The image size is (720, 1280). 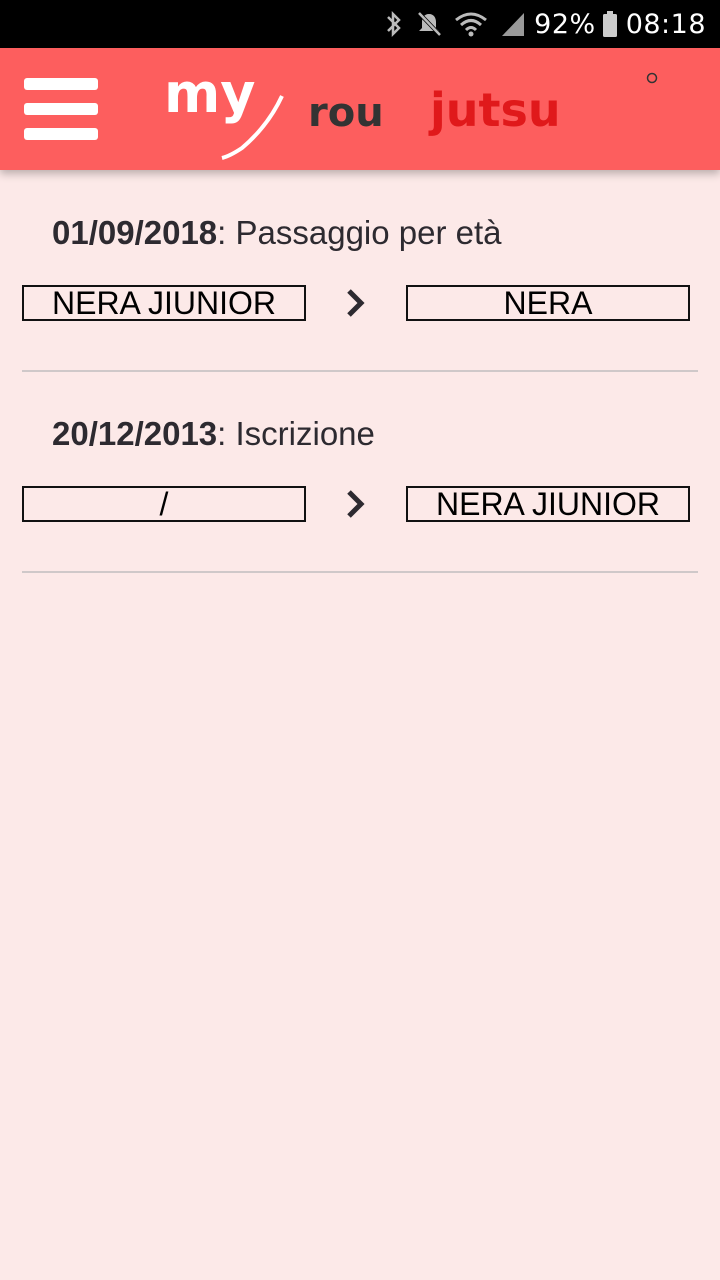 I want to click on status-bar: 92% 08:18, so click(x=360, y=24).